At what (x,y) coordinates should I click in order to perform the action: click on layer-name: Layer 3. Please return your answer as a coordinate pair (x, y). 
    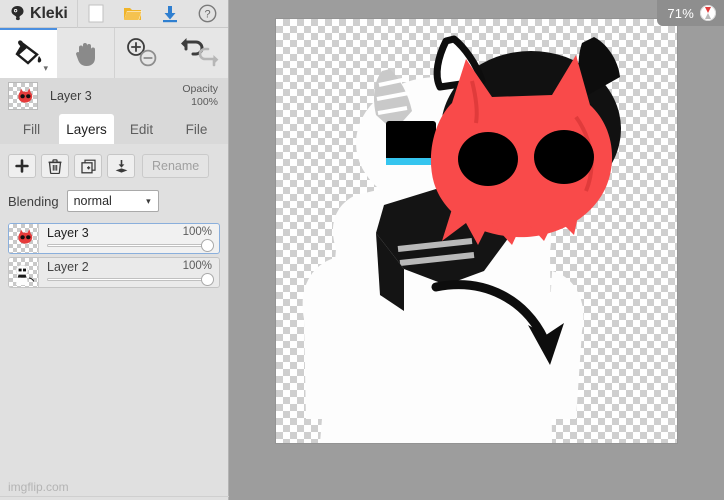
    Looking at the image, I should click on (68, 233).